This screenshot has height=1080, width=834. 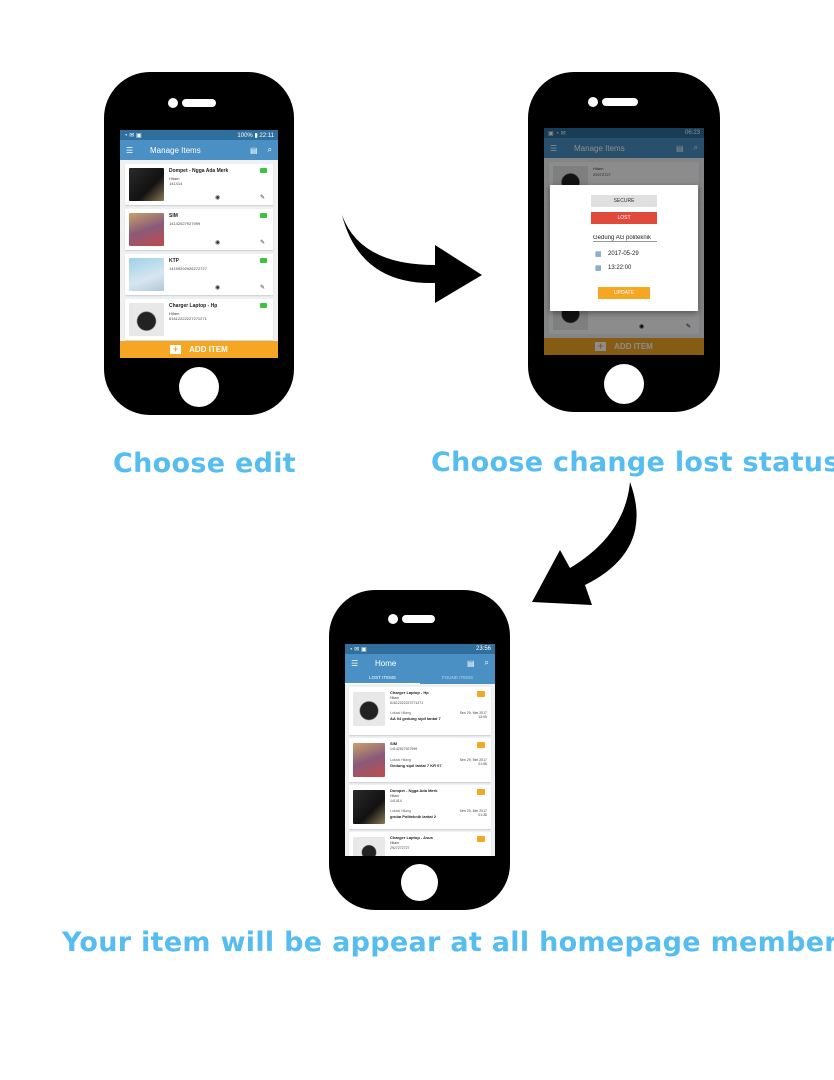 I want to click on location-value: Gedung sipil lantai 7 KR 07, so click(x=416, y=765).